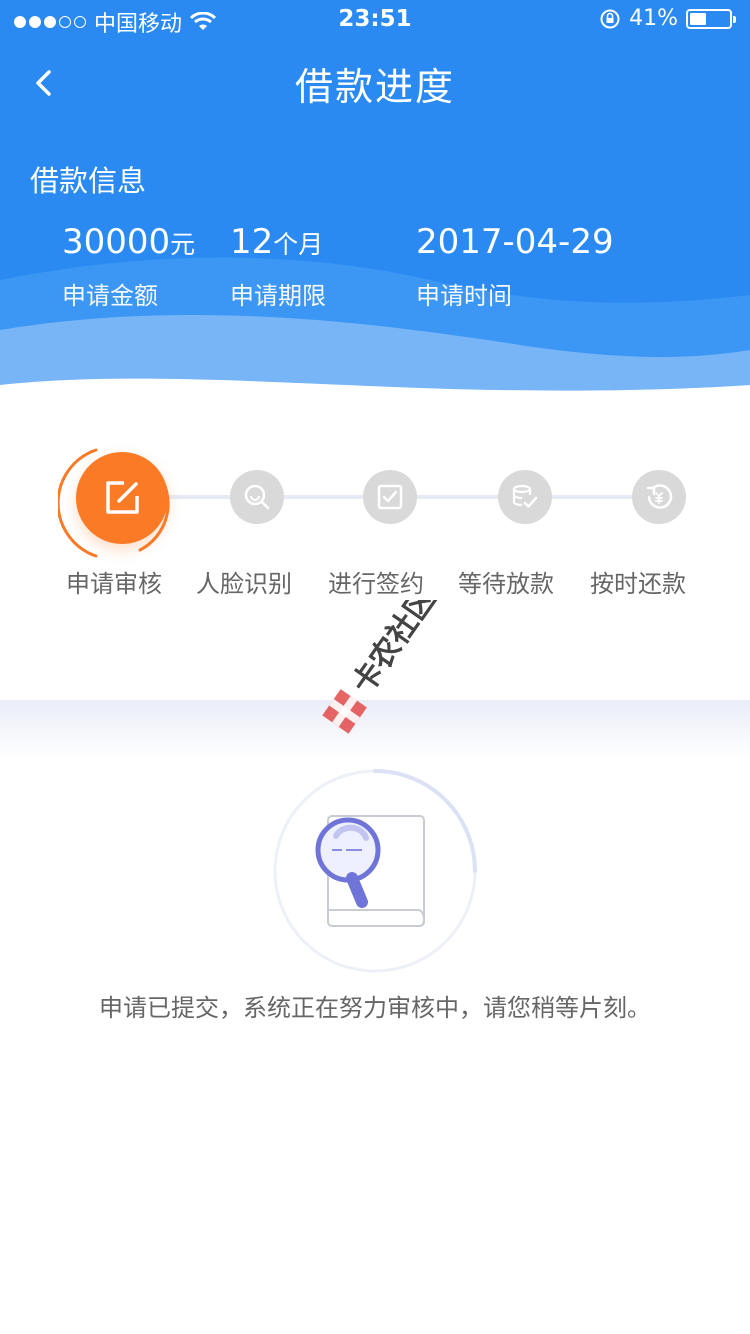 The width and height of the screenshot is (750, 1334). What do you see at coordinates (278, 296) in the screenshot?
I see `term-label: 申请期限` at bounding box center [278, 296].